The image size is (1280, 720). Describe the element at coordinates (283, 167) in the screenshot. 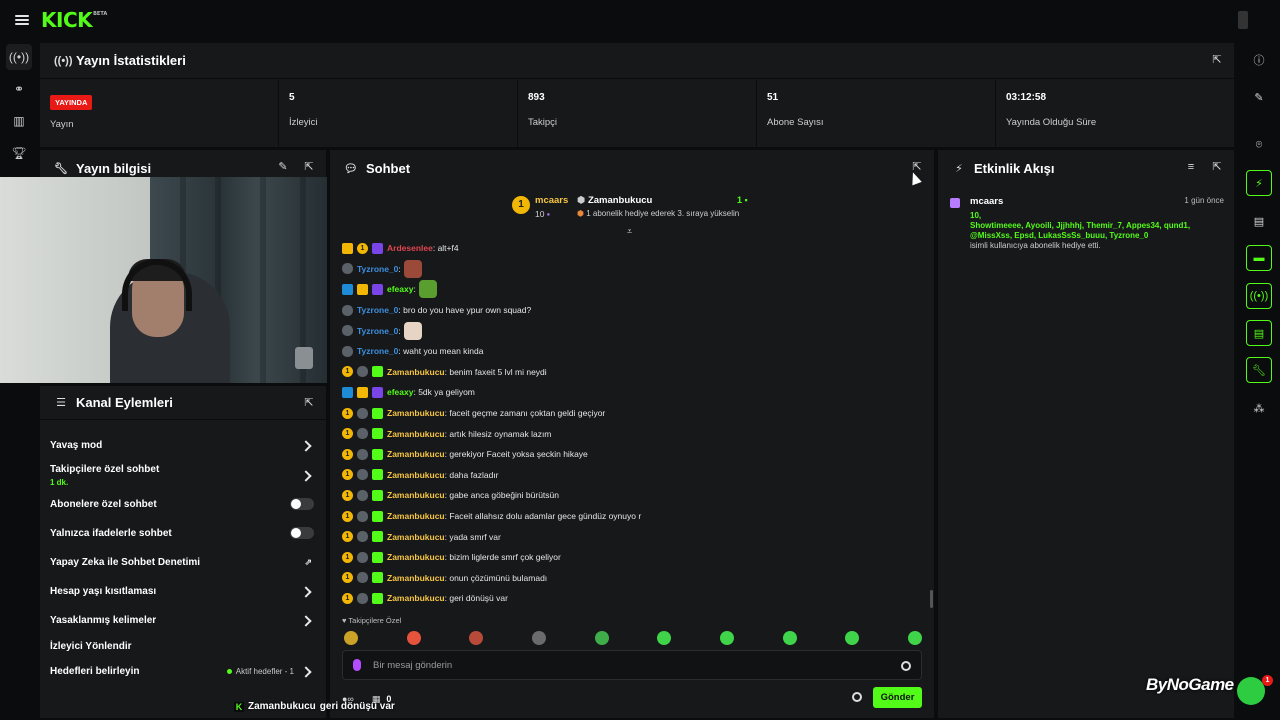

I see `edit-icon: ✎` at that location.